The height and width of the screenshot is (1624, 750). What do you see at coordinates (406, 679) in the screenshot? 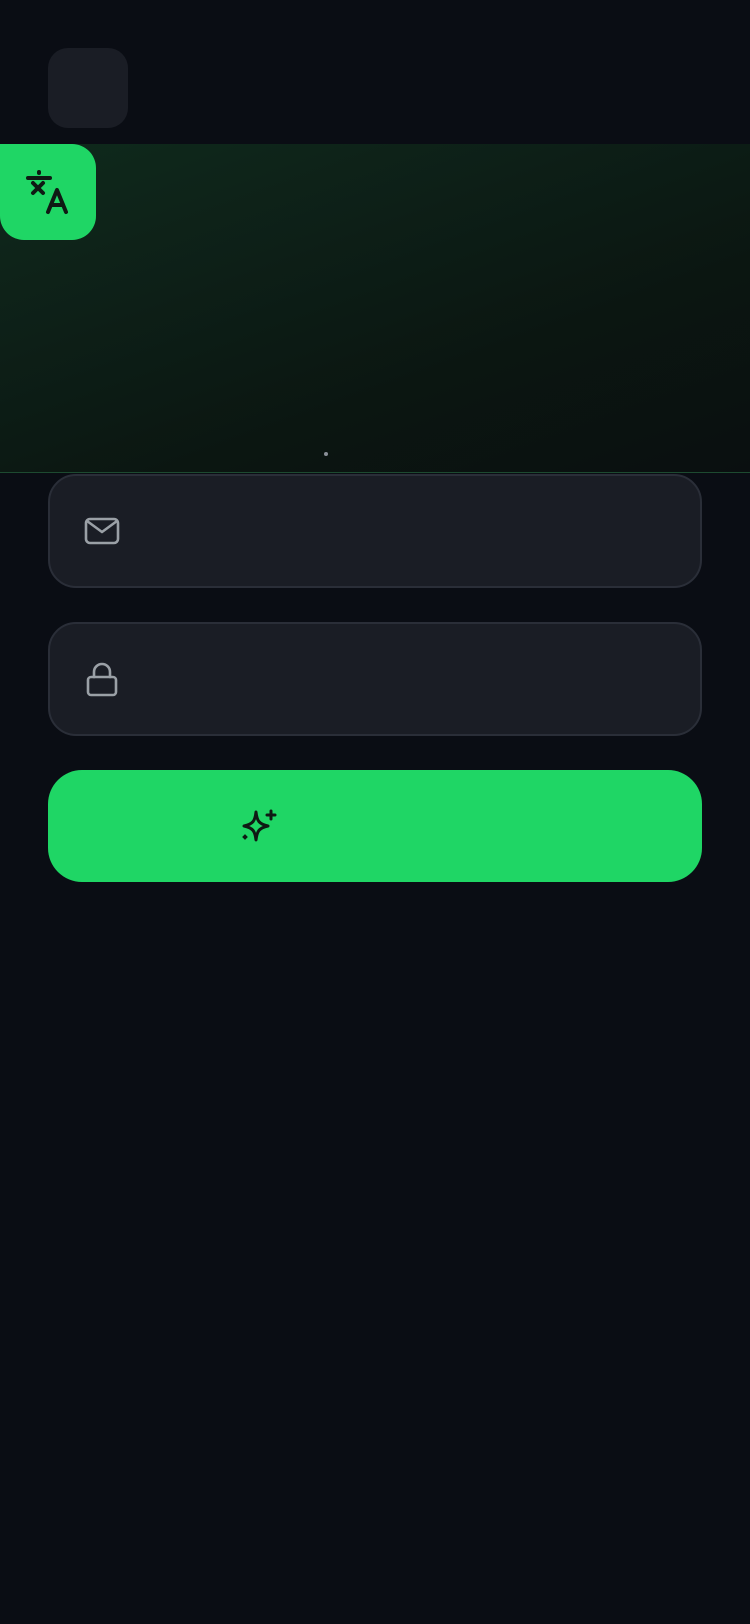
I see `password-input` at bounding box center [406, 679].